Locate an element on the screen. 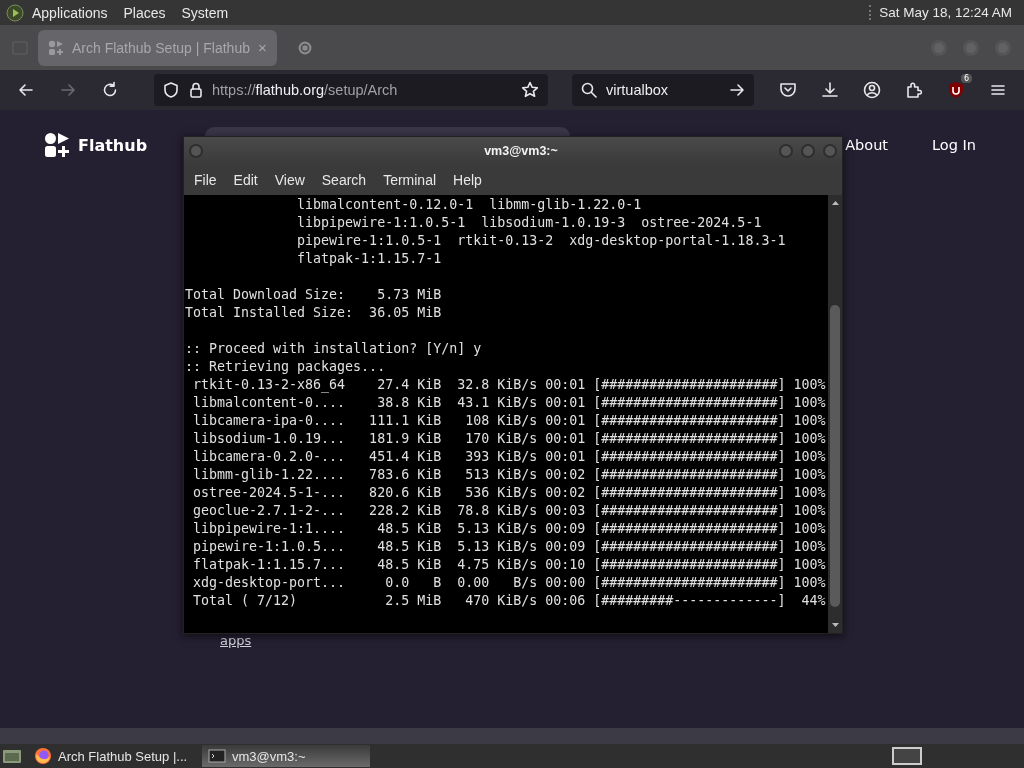  menu-item: View is located at coordinates (292, 180).